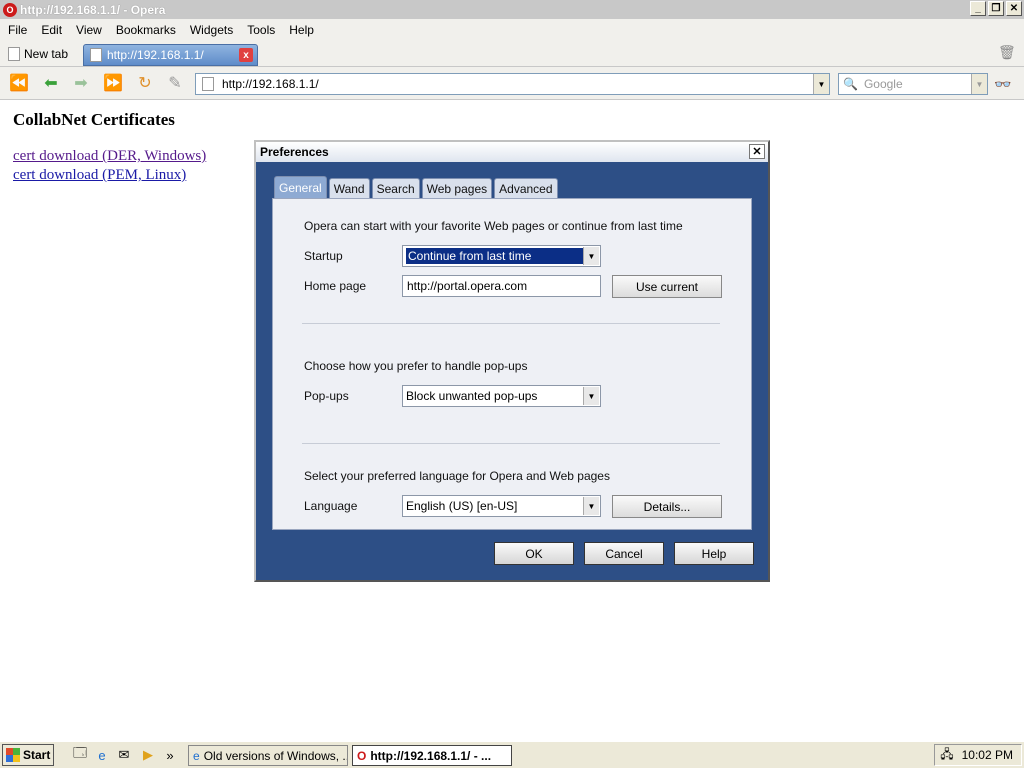  Describe the element at coordinates (99, 175) in the screenshot. I see `link-cert-pem: cert download (PEM, Linux)` at that location.